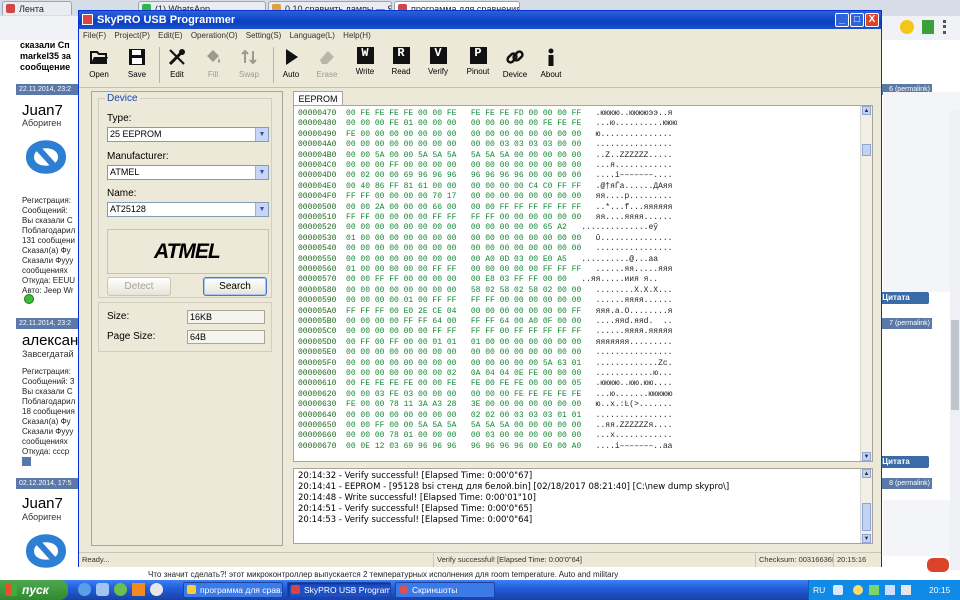 The height and width of the screenshot is (600, 960). Describe the element at coordinates (213, 63) in the screenshot. I see `fill-button: Fill` at that location.